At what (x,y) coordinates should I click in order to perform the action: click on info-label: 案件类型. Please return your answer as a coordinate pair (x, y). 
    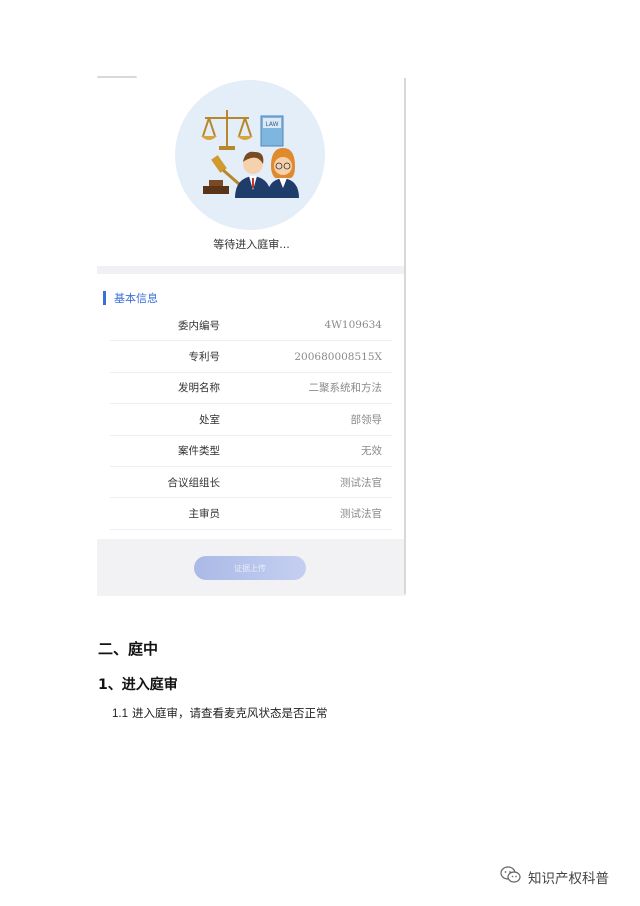
    Looking at the image, I should click on (199, 451).